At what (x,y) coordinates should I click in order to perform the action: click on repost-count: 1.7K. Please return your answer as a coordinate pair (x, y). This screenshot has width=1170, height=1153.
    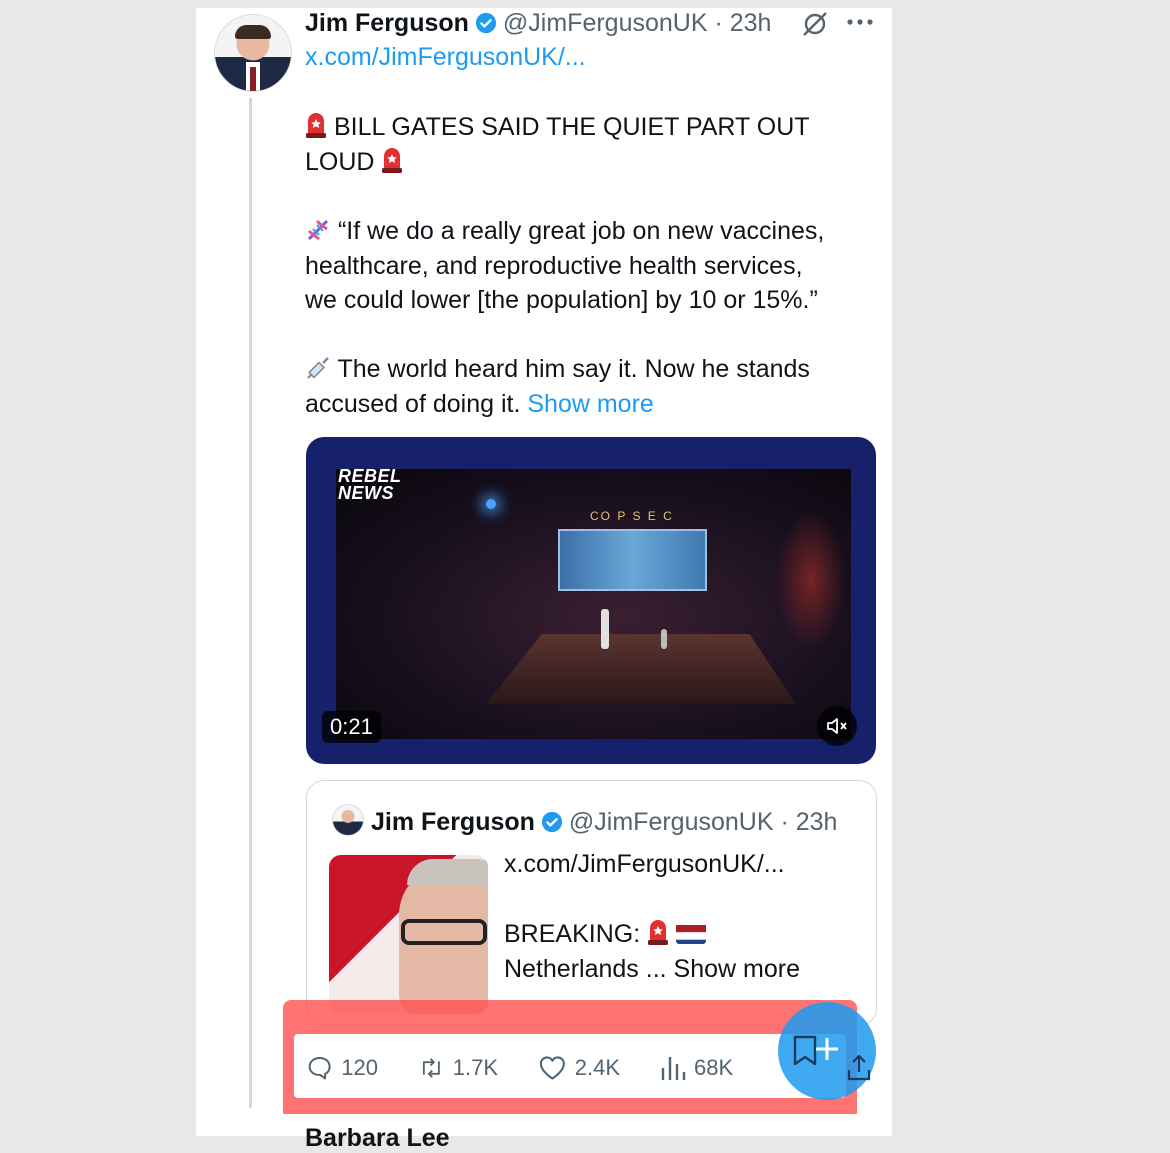
    Looking at the image, I should click on (475, 1067).